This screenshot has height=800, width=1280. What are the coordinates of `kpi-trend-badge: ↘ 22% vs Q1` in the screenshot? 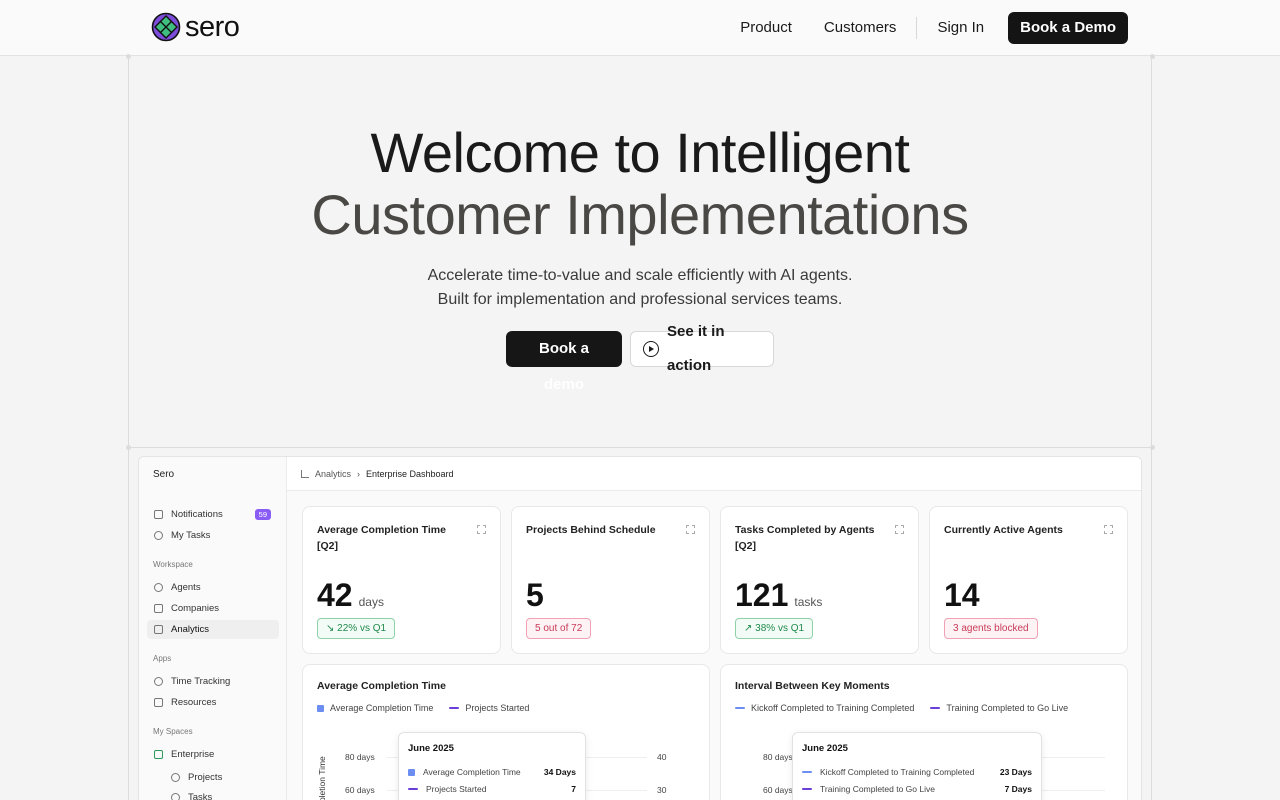 It's located at (356, 628).